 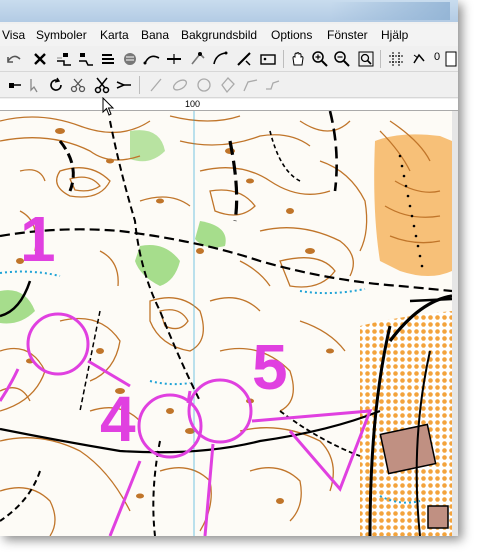 I want to click on grid-icon, so click(x=396, y=59).